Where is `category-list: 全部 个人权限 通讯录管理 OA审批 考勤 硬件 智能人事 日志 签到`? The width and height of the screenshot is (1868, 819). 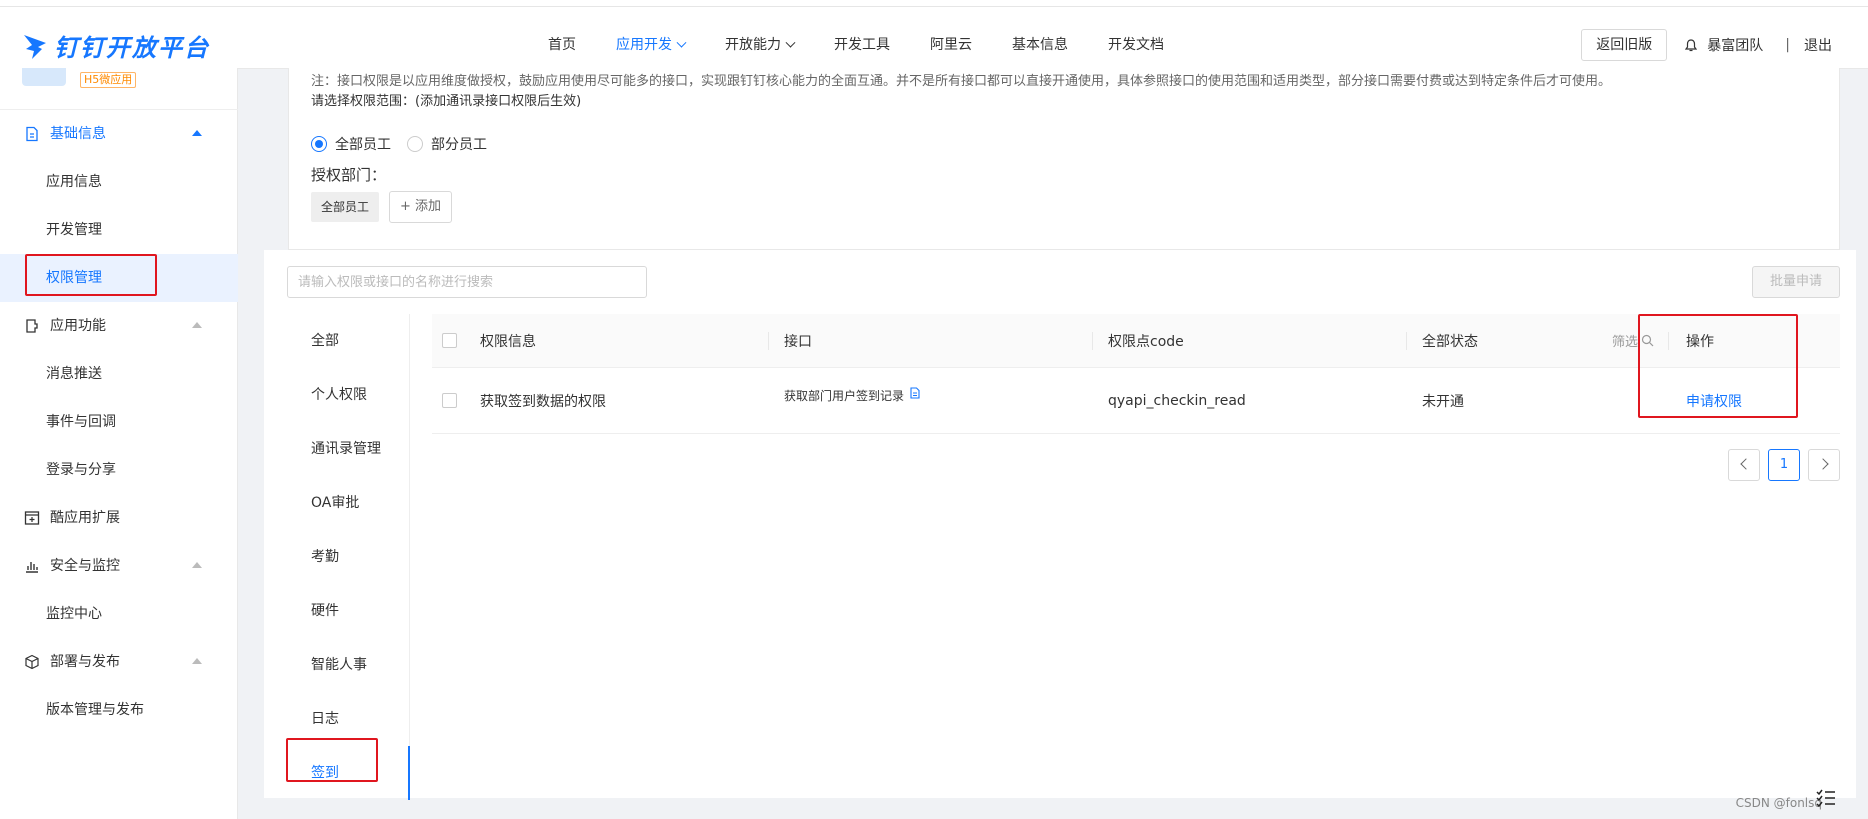
category-list: 全部 个人权限 通讯录管理 OA审批 考勤 硬件 智能人事 日志 签到 is located at coordinates (349, 557).